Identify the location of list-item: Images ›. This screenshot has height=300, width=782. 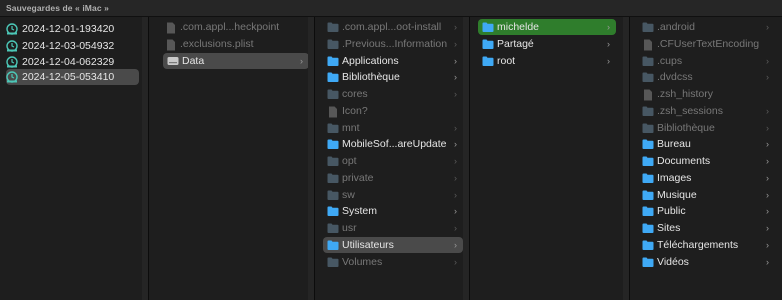
(706, 178).